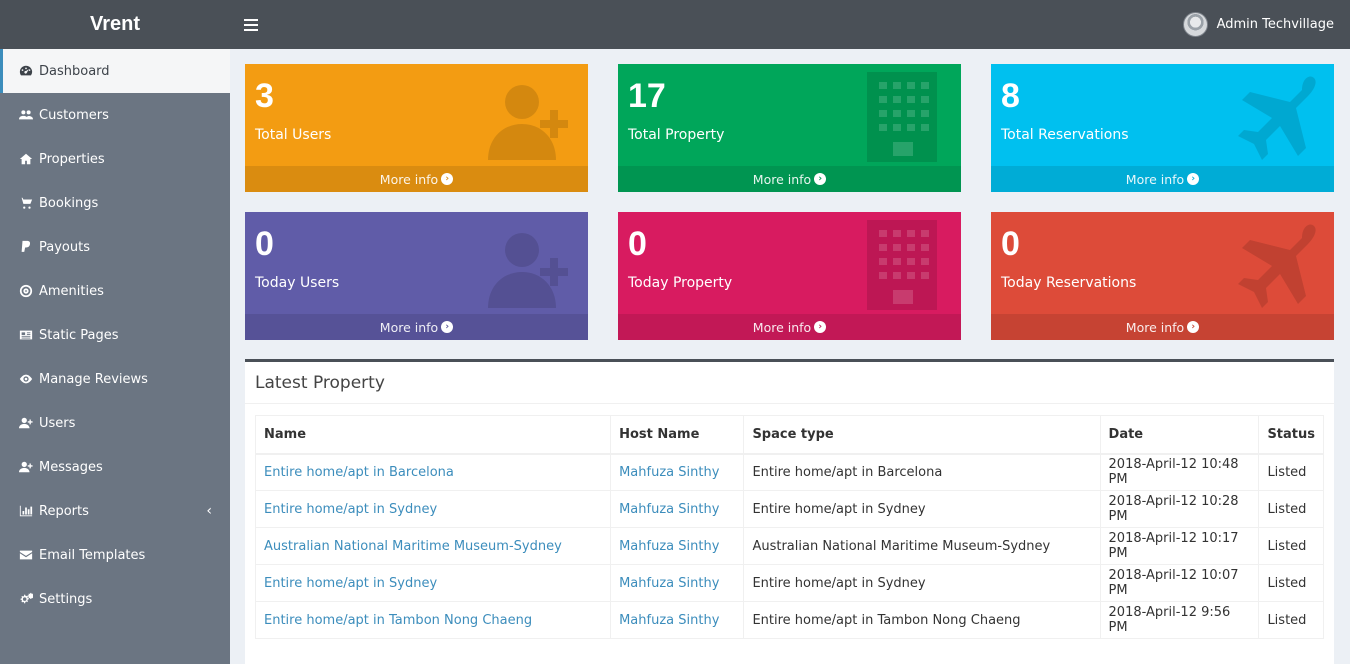 This screenshot has width=1350, height=664. What do you see at coordinates (64, 511) in the screenshot?
I see `sidebar-item-label: Reports` at bounding box center [64, 511].